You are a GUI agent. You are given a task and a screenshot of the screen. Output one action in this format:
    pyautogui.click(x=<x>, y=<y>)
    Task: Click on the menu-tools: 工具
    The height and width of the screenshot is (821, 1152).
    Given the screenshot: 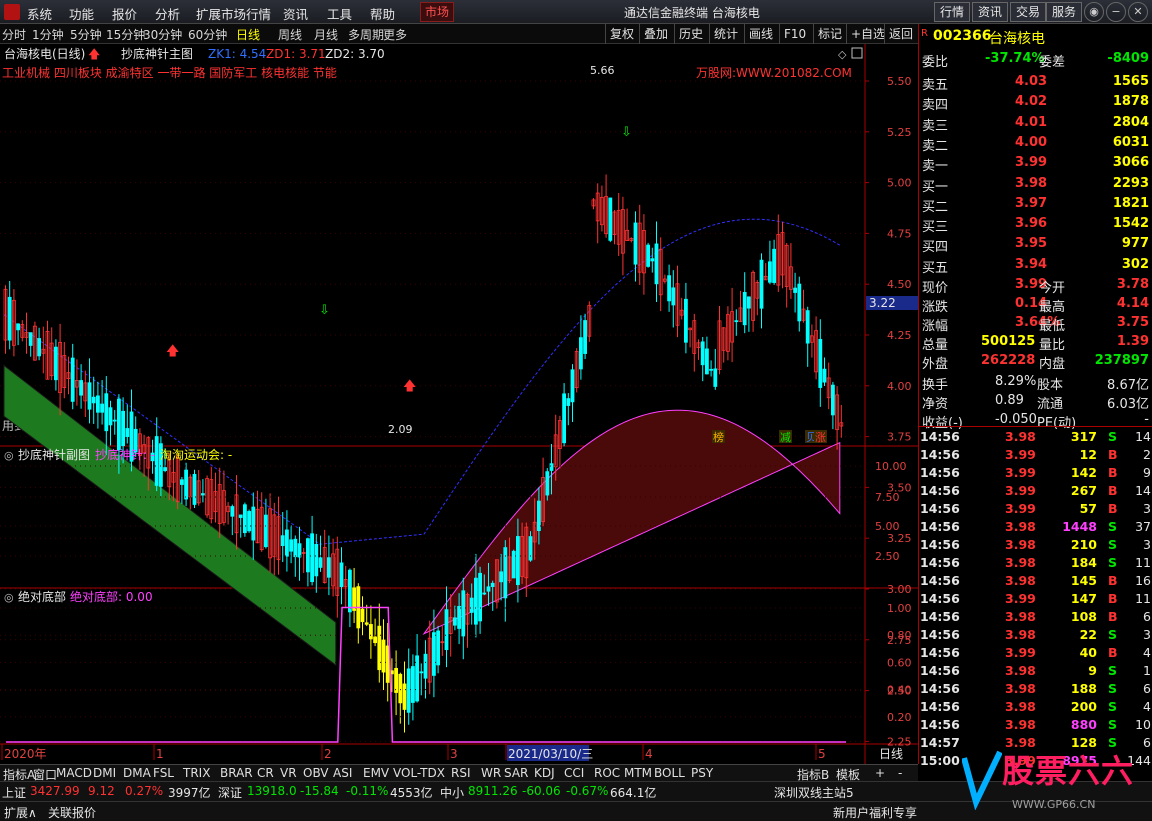 What is the action you would take?
    pyautogui.click(x=339, y=13)
    